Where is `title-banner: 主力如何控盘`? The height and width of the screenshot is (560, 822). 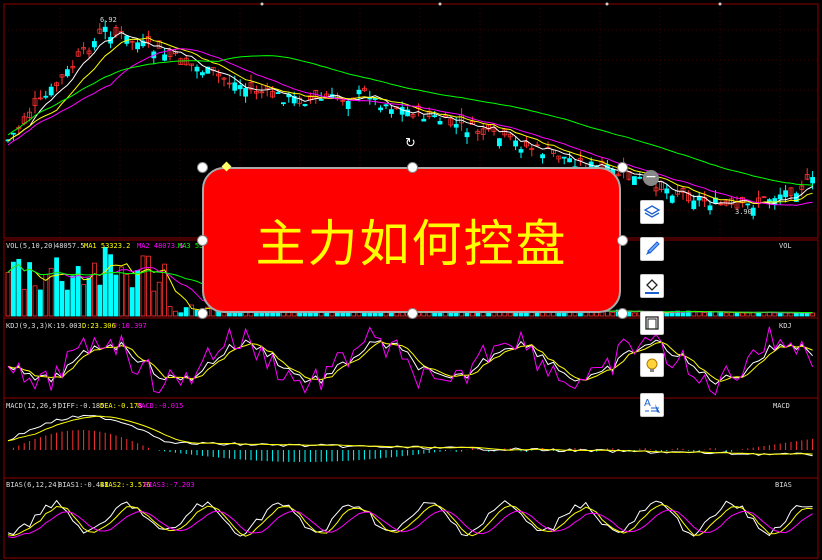 title-banner: 主力如何控盘 is located at coordinates (411, 240).